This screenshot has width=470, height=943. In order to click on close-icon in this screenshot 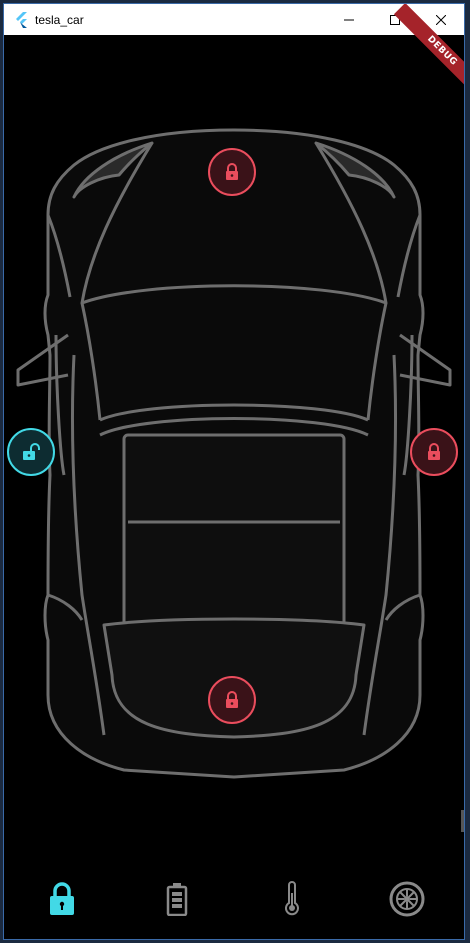, I will do `click(441, 19)`.